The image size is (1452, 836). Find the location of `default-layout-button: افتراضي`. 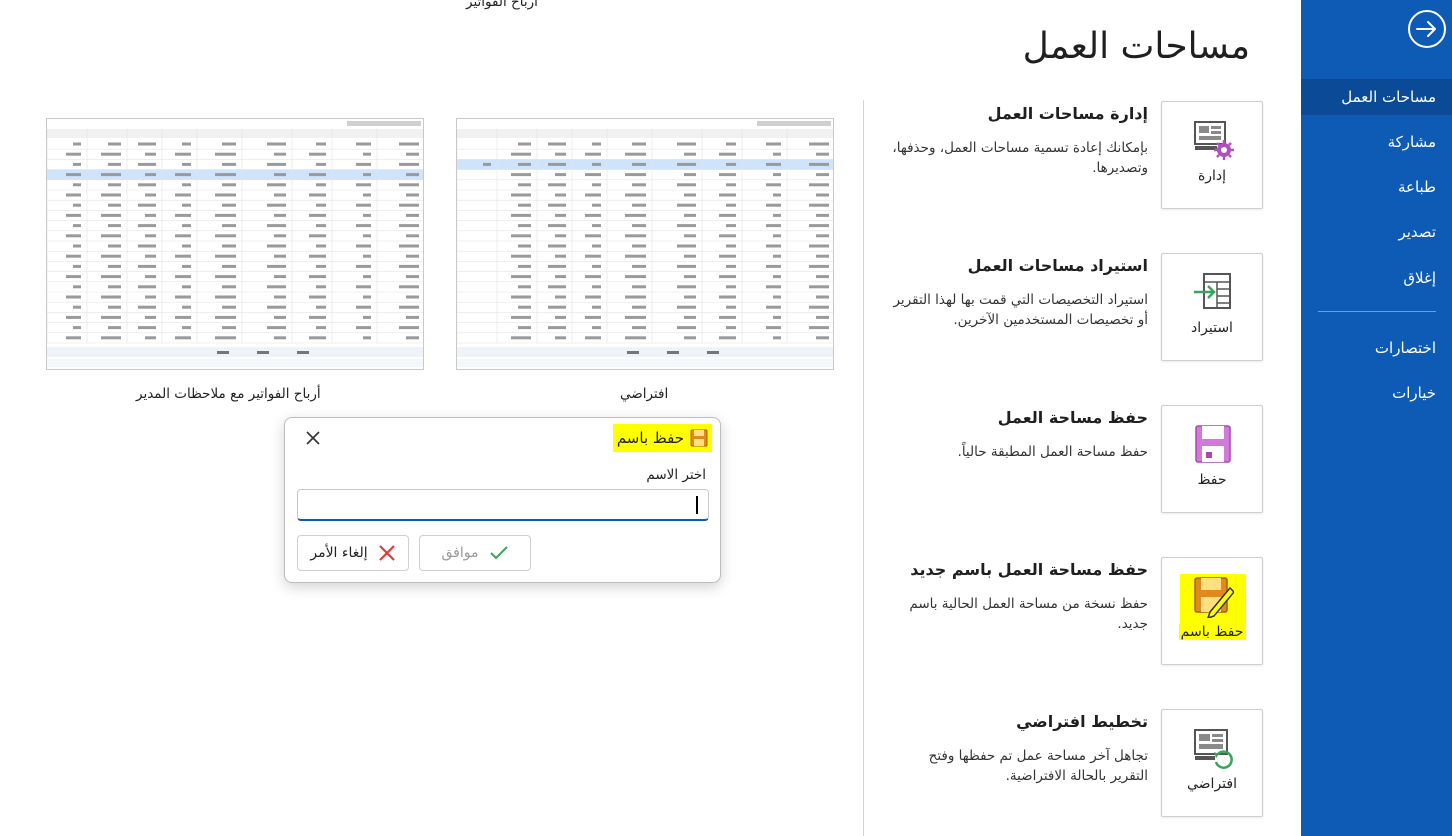

default-layout-button: افتراضي is located at coordinates (1212, 763).